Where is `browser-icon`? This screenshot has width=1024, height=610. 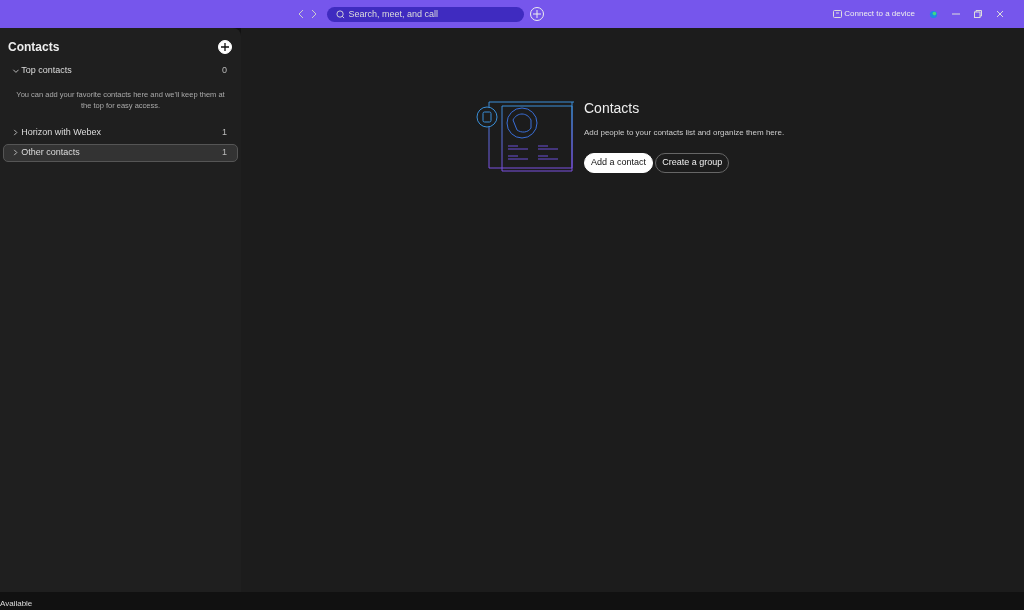 browser-icon is located at coordinates (933, 14).